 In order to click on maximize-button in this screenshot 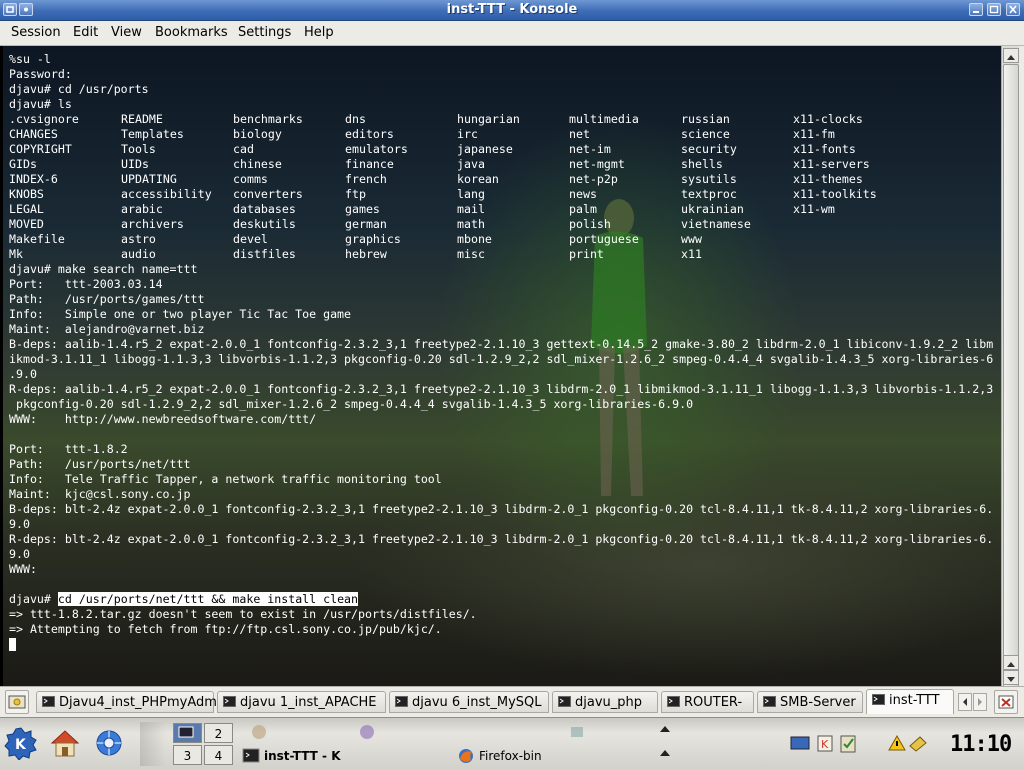, I will do `click(994, 9)`.